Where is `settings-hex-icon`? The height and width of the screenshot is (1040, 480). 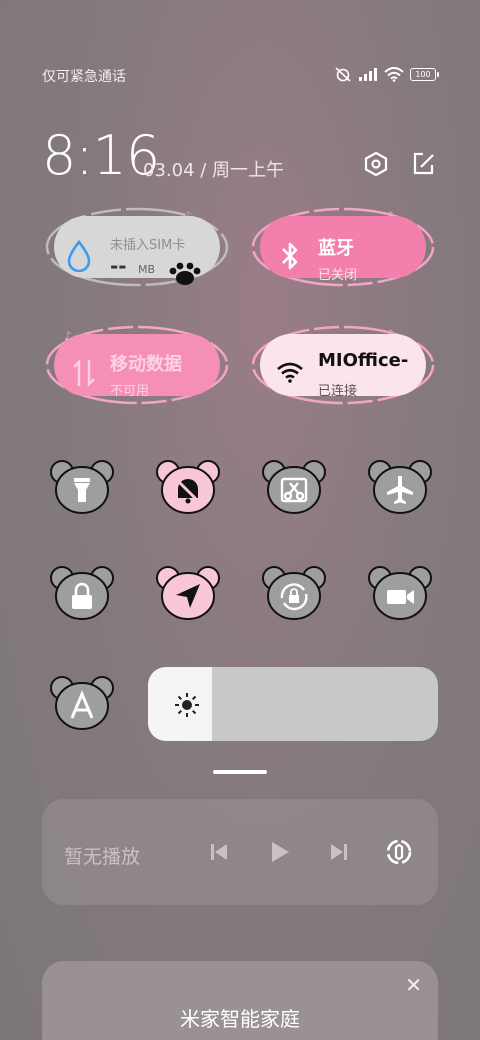 settings-hex-icon is located at coordinates (376, 164).